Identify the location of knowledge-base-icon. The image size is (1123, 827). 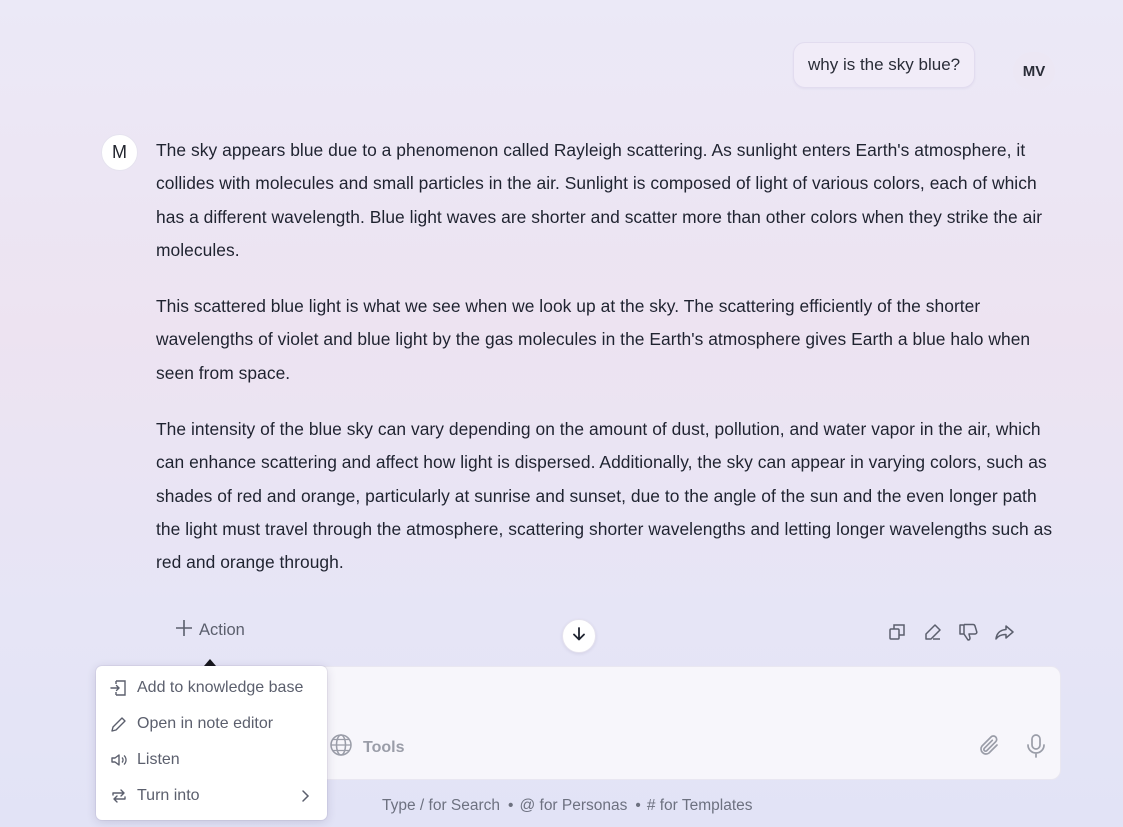
(119, 688).